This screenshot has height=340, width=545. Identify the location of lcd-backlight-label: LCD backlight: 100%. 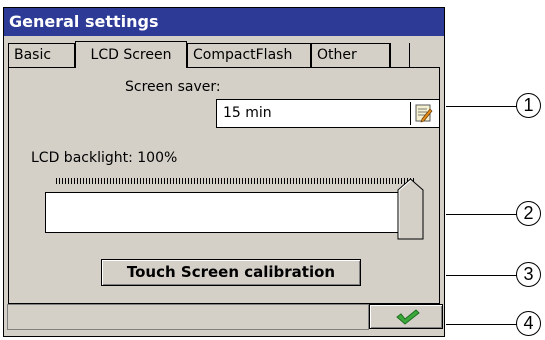
(104, 158).